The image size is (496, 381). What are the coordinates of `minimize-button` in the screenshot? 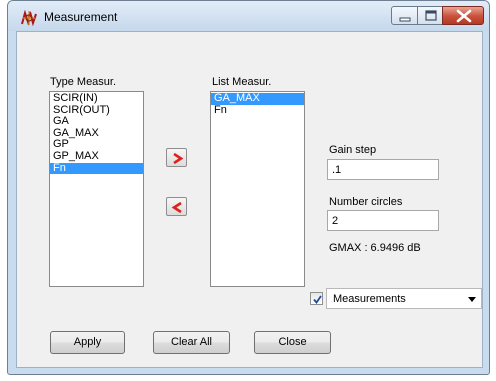 It's located at (404, 15).